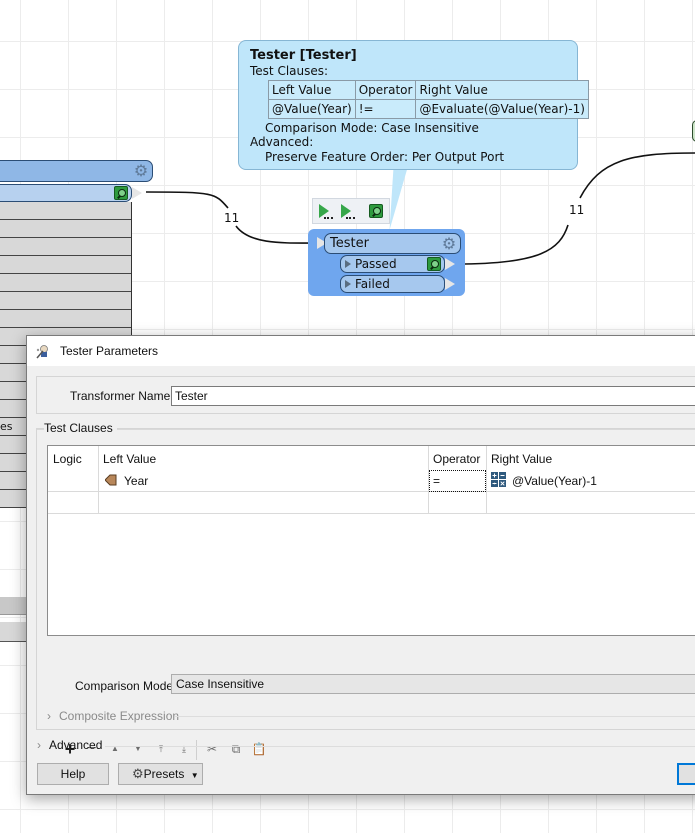 The image size is (695, 833). What do you see at coordinates (289, 71) in the screenshot?
I see `tooltip-test-clauses-label: Test Clauses:` at bounding box center [289, 71].